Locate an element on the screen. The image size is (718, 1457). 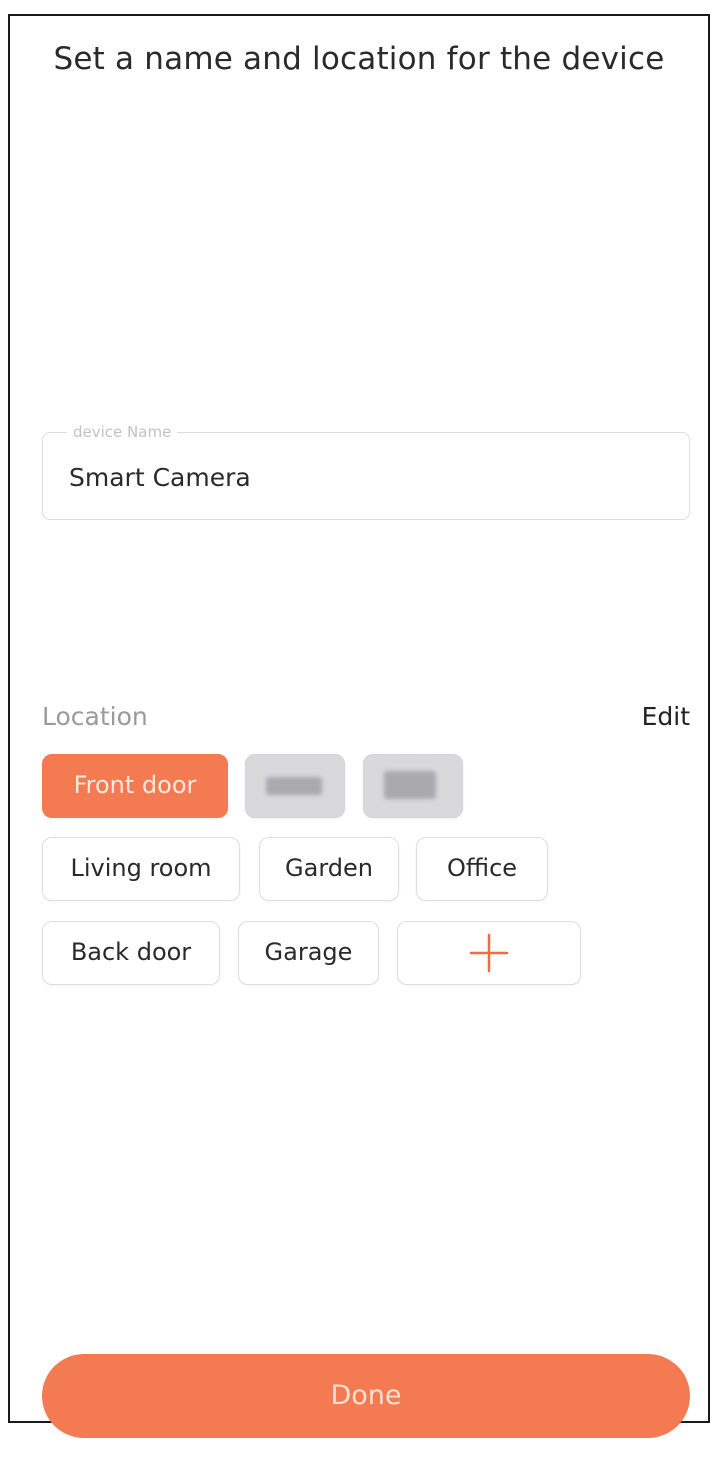
location-chip-front-door: Front door is located at coordinates (135, 786).